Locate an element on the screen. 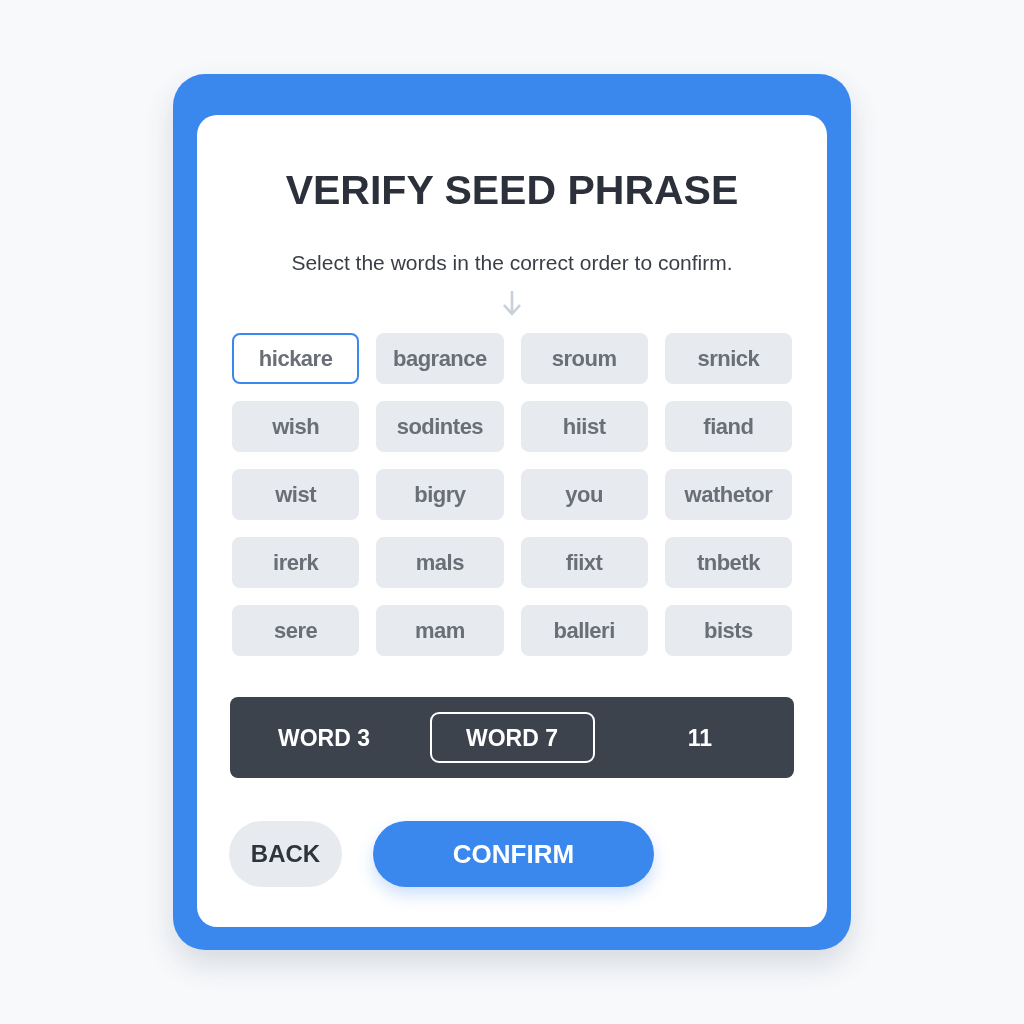 The height and width of the screenshot is (1024, 1024). word-chip: fiixt is located at coordinates (584, 562).